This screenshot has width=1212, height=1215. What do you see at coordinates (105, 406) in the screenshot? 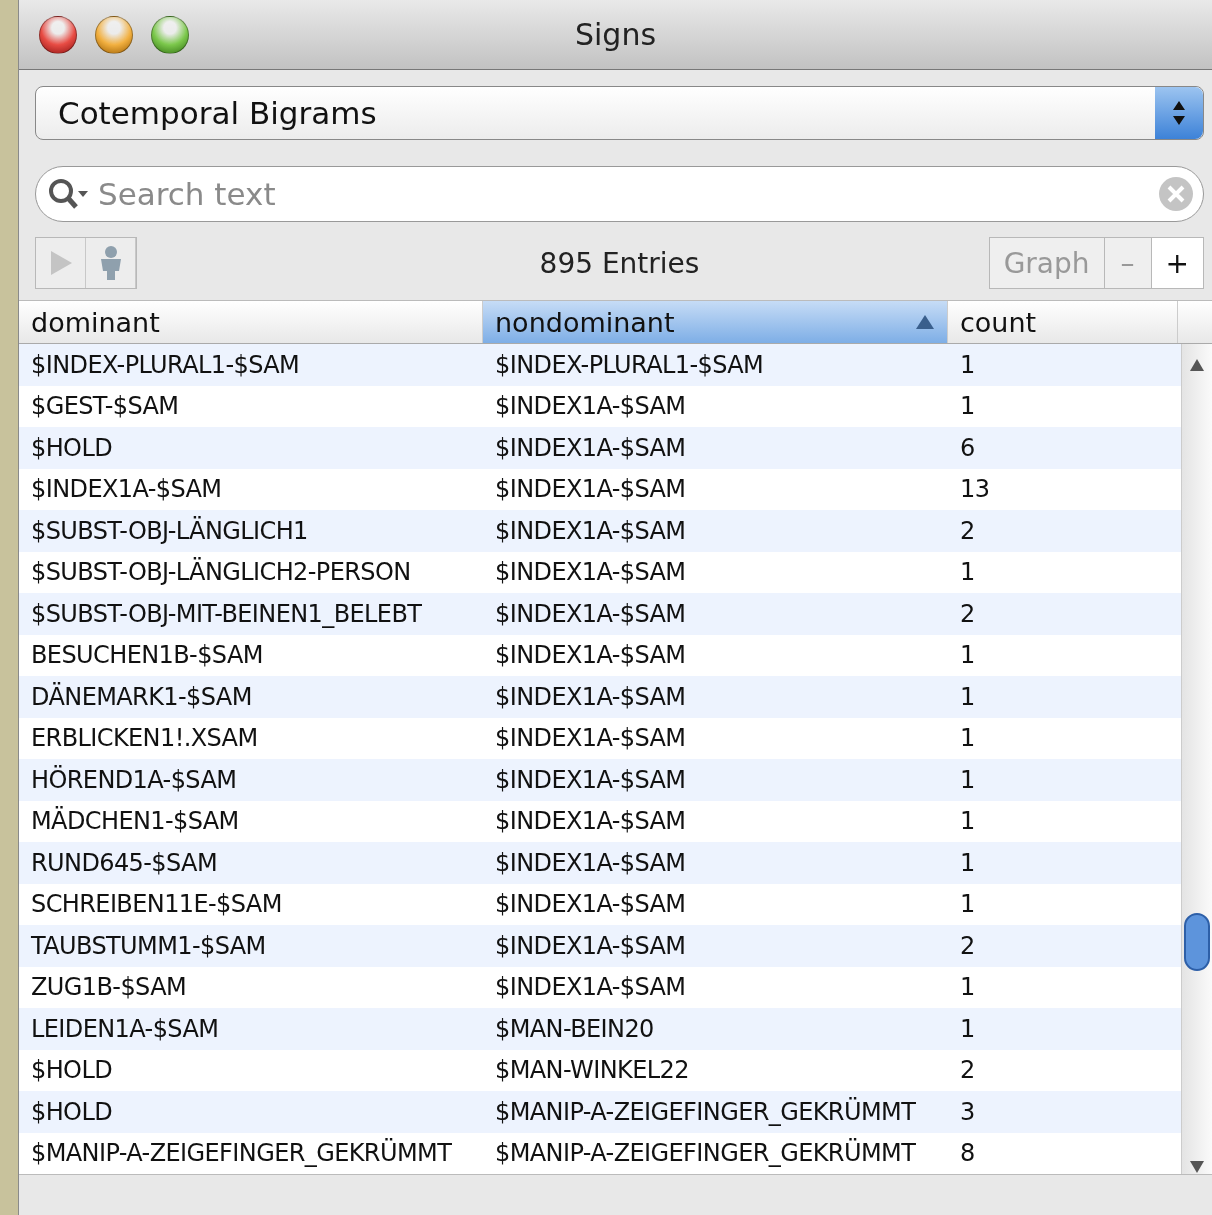
I see `table-cell-text: $GEST-$SAM` at bounding box center [105, 406].